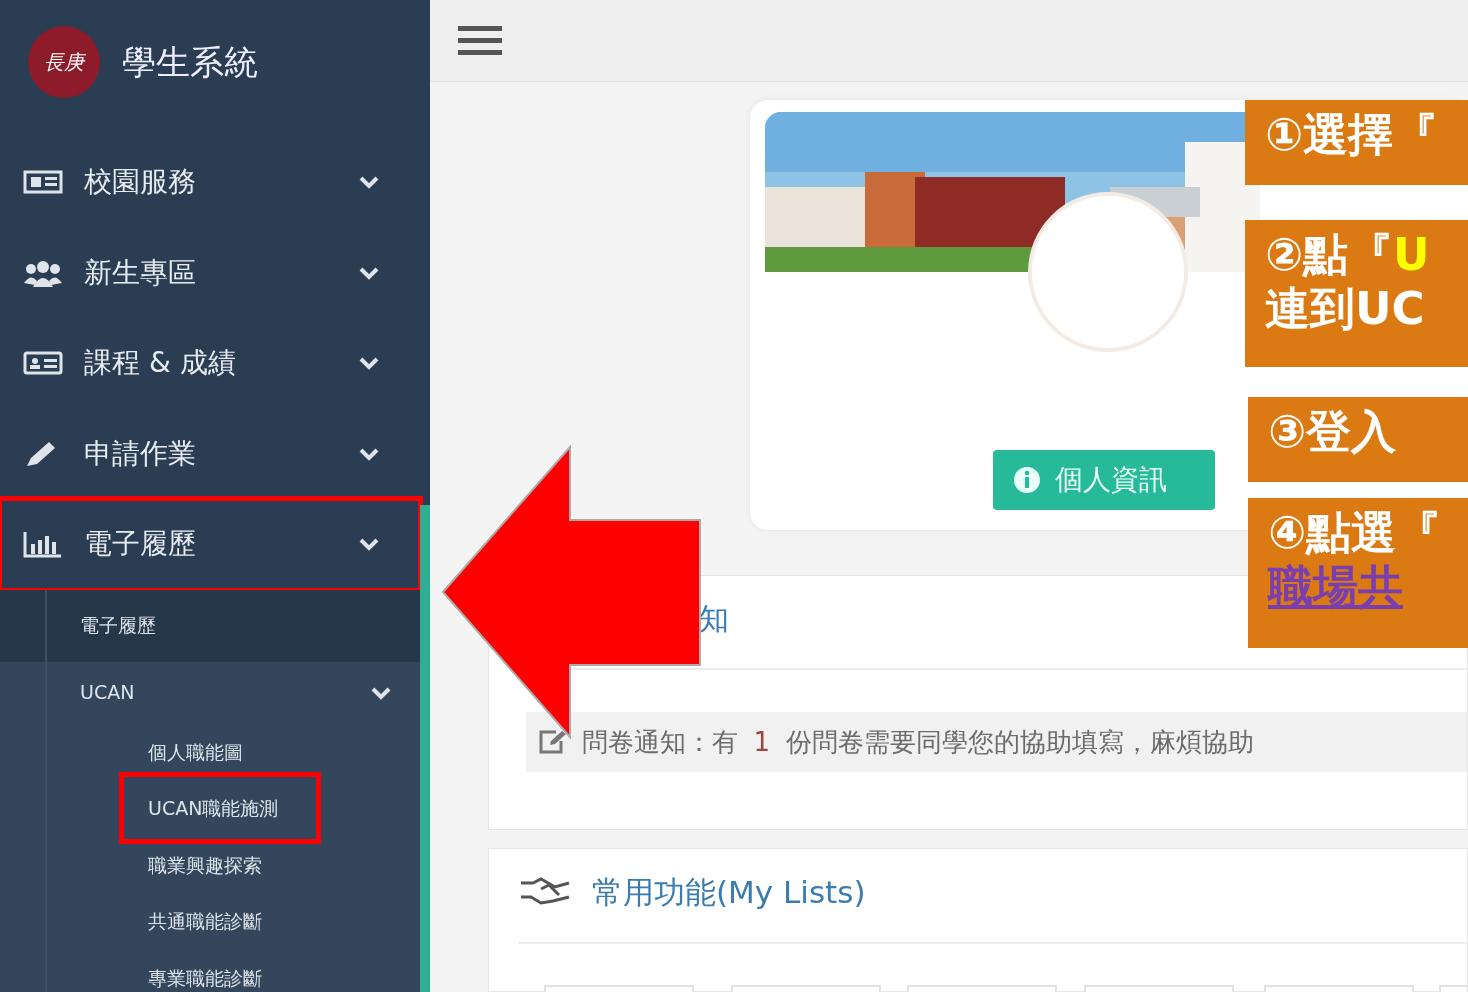 The width and height of the screenshot is (1468, 992). Describe the element at coordinates (553, 742) in the screenshot. I see `edit-icon` at that location.